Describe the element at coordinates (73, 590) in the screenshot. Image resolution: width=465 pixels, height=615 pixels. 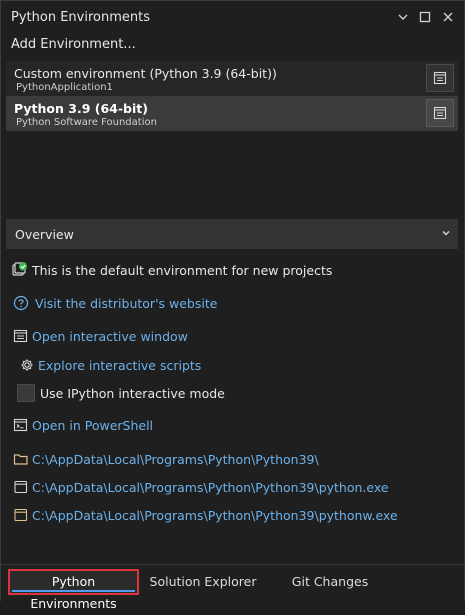
I see `tab-python-environments: Python Environments` at that location.